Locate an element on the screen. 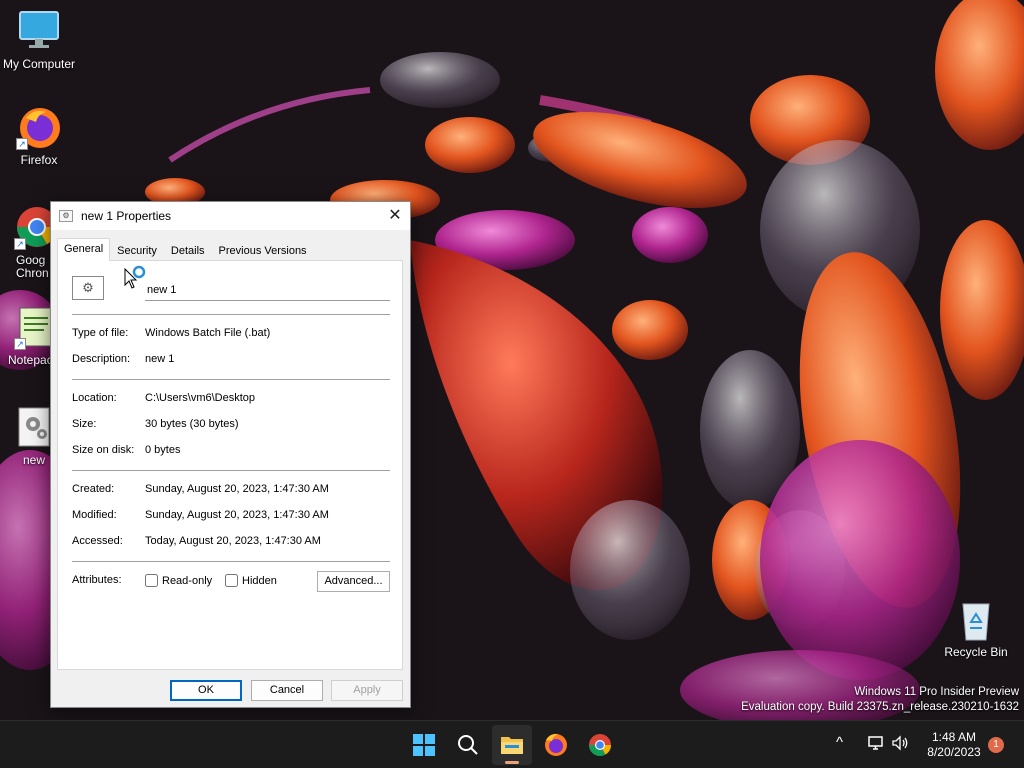 The image size is (1024, 768). active-indicator is located at coordinates (512, 762).